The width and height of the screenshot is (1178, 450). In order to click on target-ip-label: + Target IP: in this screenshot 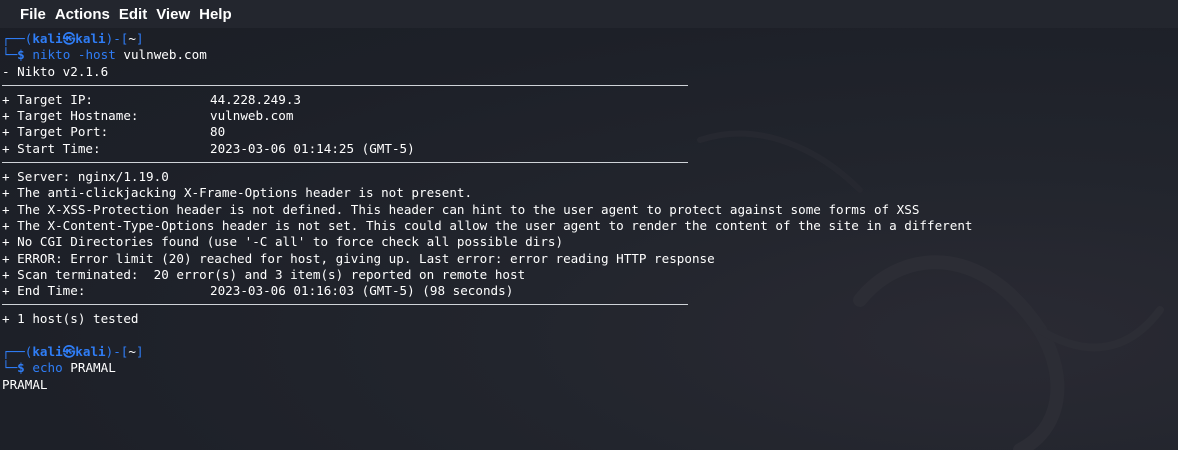, I will do `click(47, 99)`.